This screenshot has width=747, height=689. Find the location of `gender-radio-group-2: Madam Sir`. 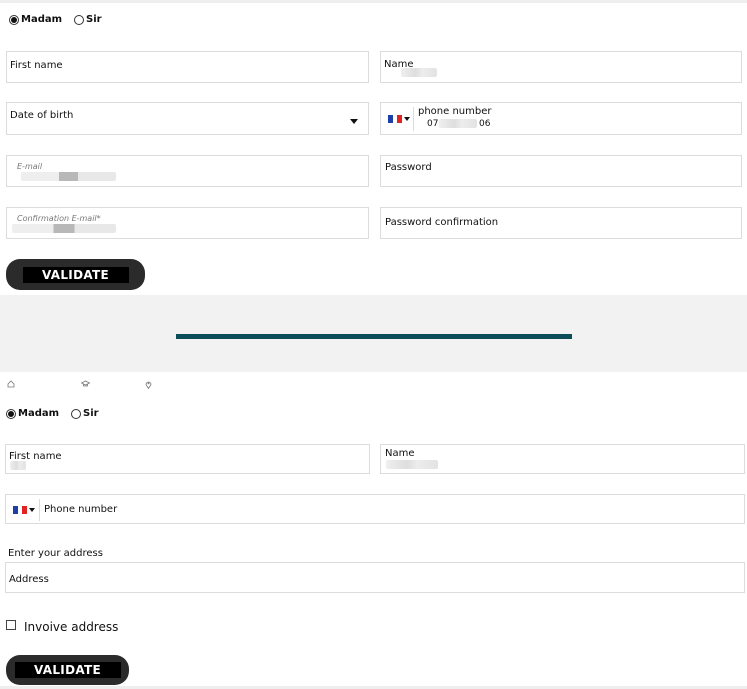

gender-radio-group-2: Madam Sir is located at coordinates (58, 413).